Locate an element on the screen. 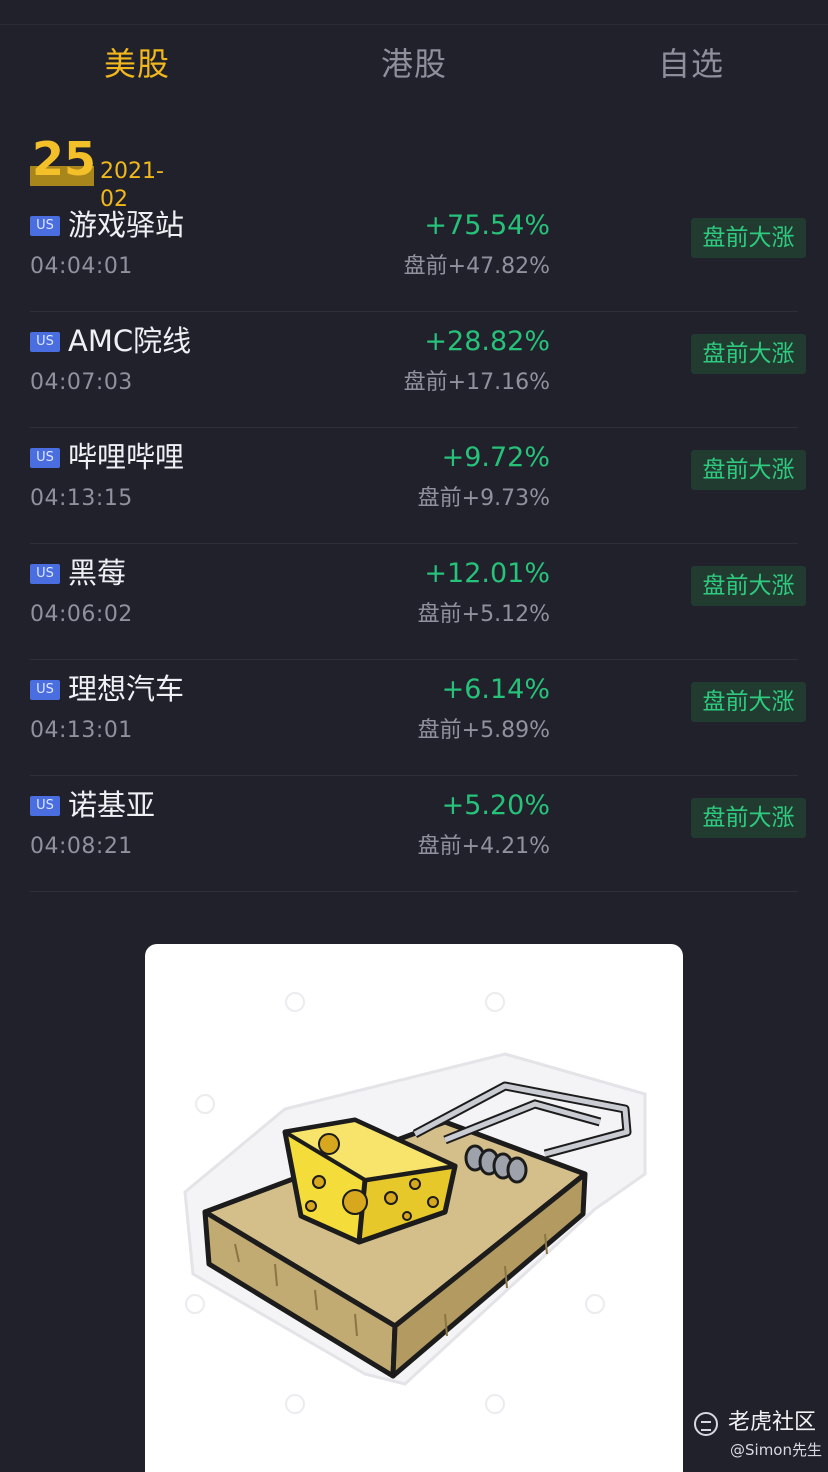 The width and height of the screenshot is (828, 1472). stock-change: +9.72% is located at coordinates (495, 457).